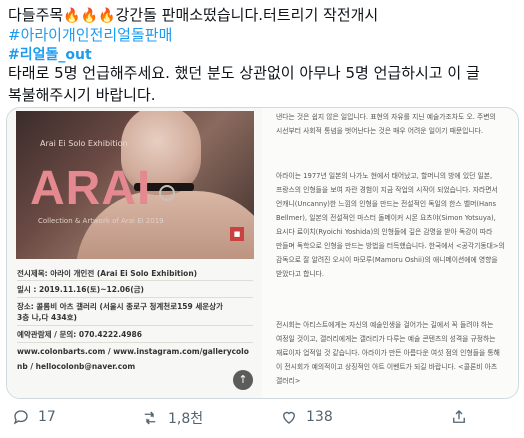 The height and width of the screenshot is (438, 524). I want to click on exhibit-dates: 일시 : 2019.11.16(토)~12.06(금), so click(80, 289).